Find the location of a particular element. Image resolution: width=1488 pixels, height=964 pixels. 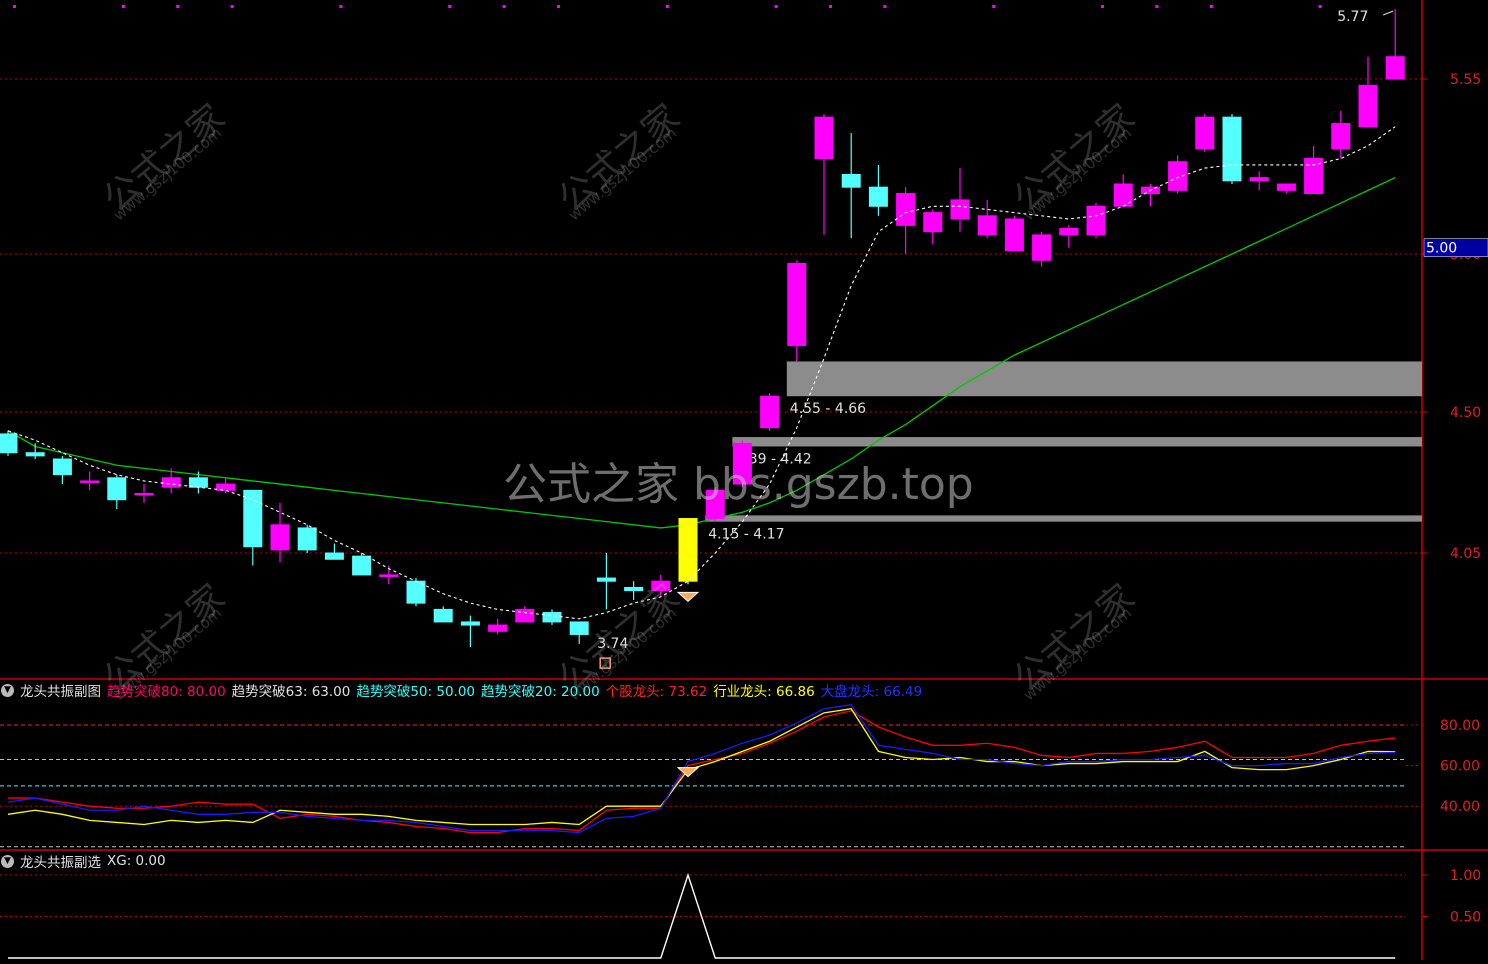

sub1-item-6: 大盘龙头: 66.49 is located at coordinates (871, 692).